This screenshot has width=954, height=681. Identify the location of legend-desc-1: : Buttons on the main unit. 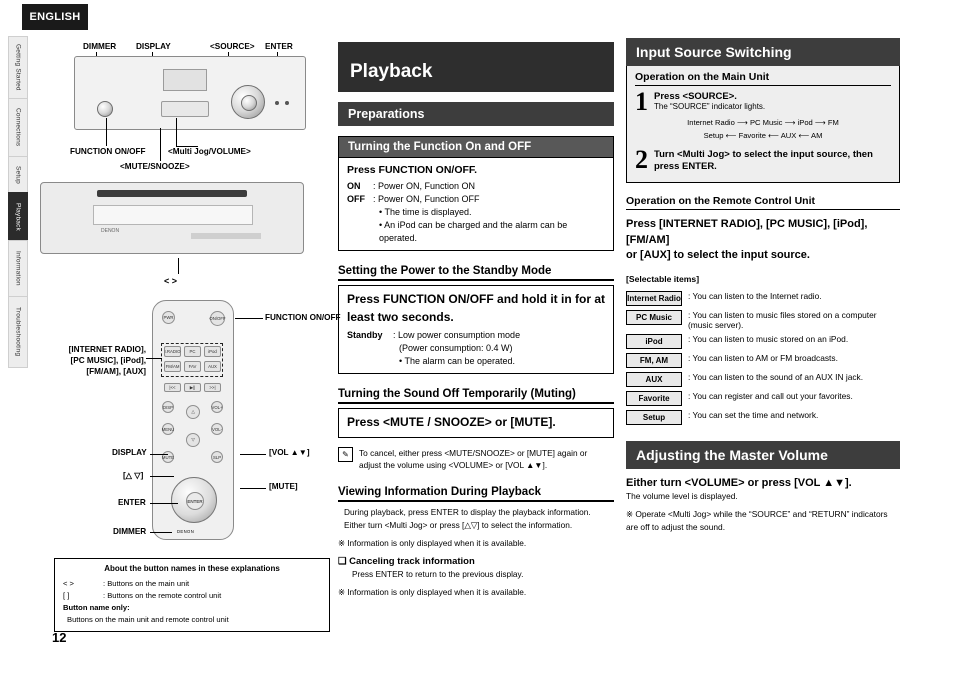
(146, 584).